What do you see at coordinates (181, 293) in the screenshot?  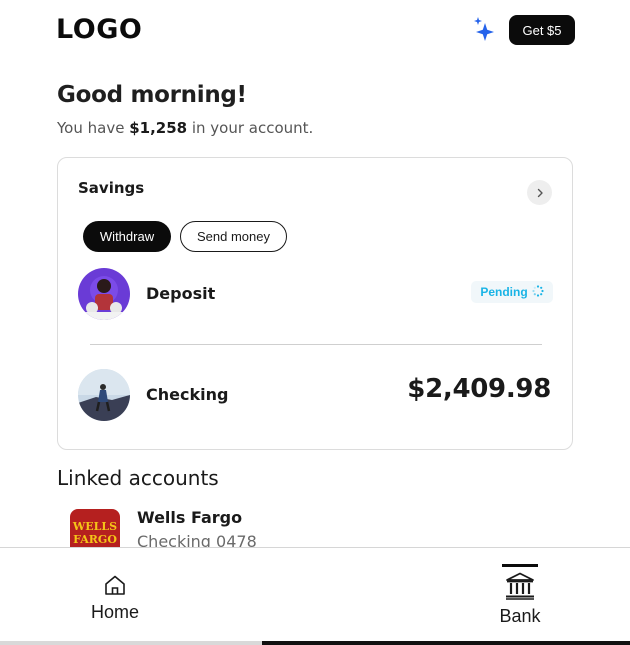 I see `deposit-label: Deposit` at bounding box center [181, 293].